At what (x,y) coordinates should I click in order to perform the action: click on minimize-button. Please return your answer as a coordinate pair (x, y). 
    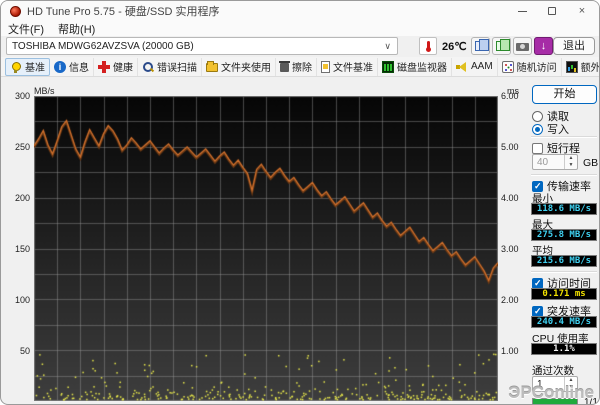
    Looking at the image, I should click on (522, 11).